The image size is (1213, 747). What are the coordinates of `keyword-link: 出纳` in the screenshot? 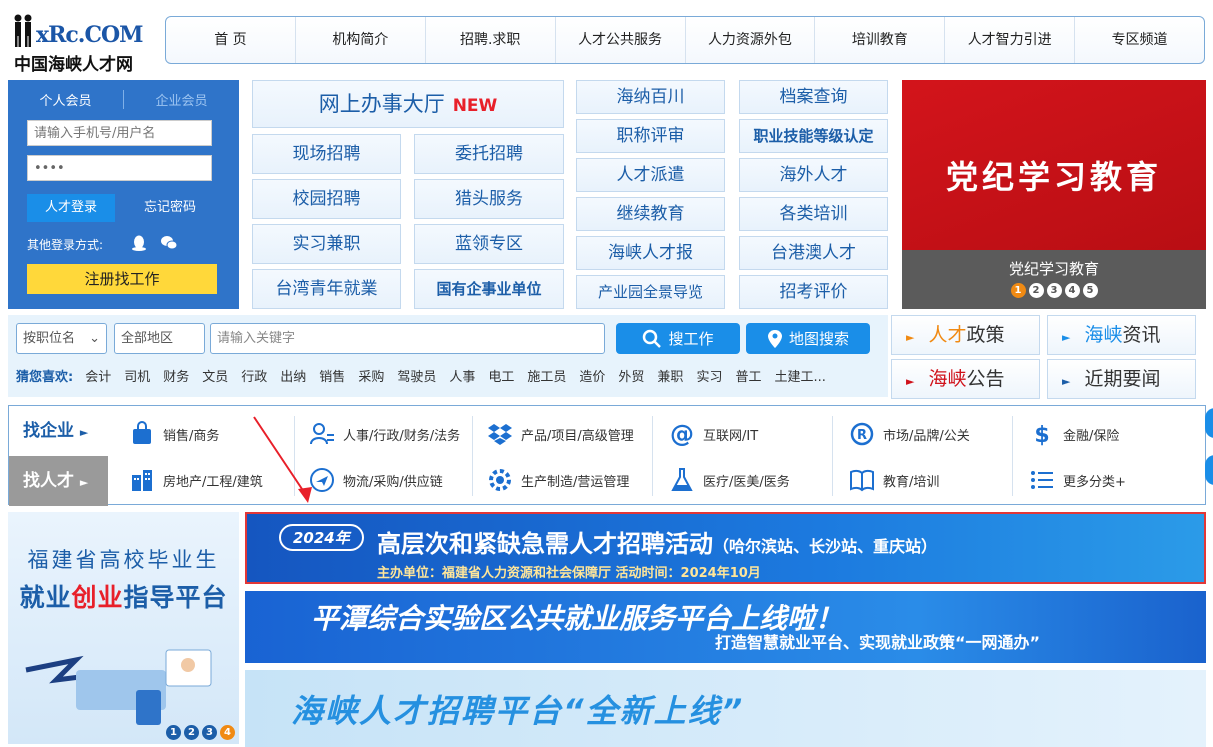 It's located at (293, 375).